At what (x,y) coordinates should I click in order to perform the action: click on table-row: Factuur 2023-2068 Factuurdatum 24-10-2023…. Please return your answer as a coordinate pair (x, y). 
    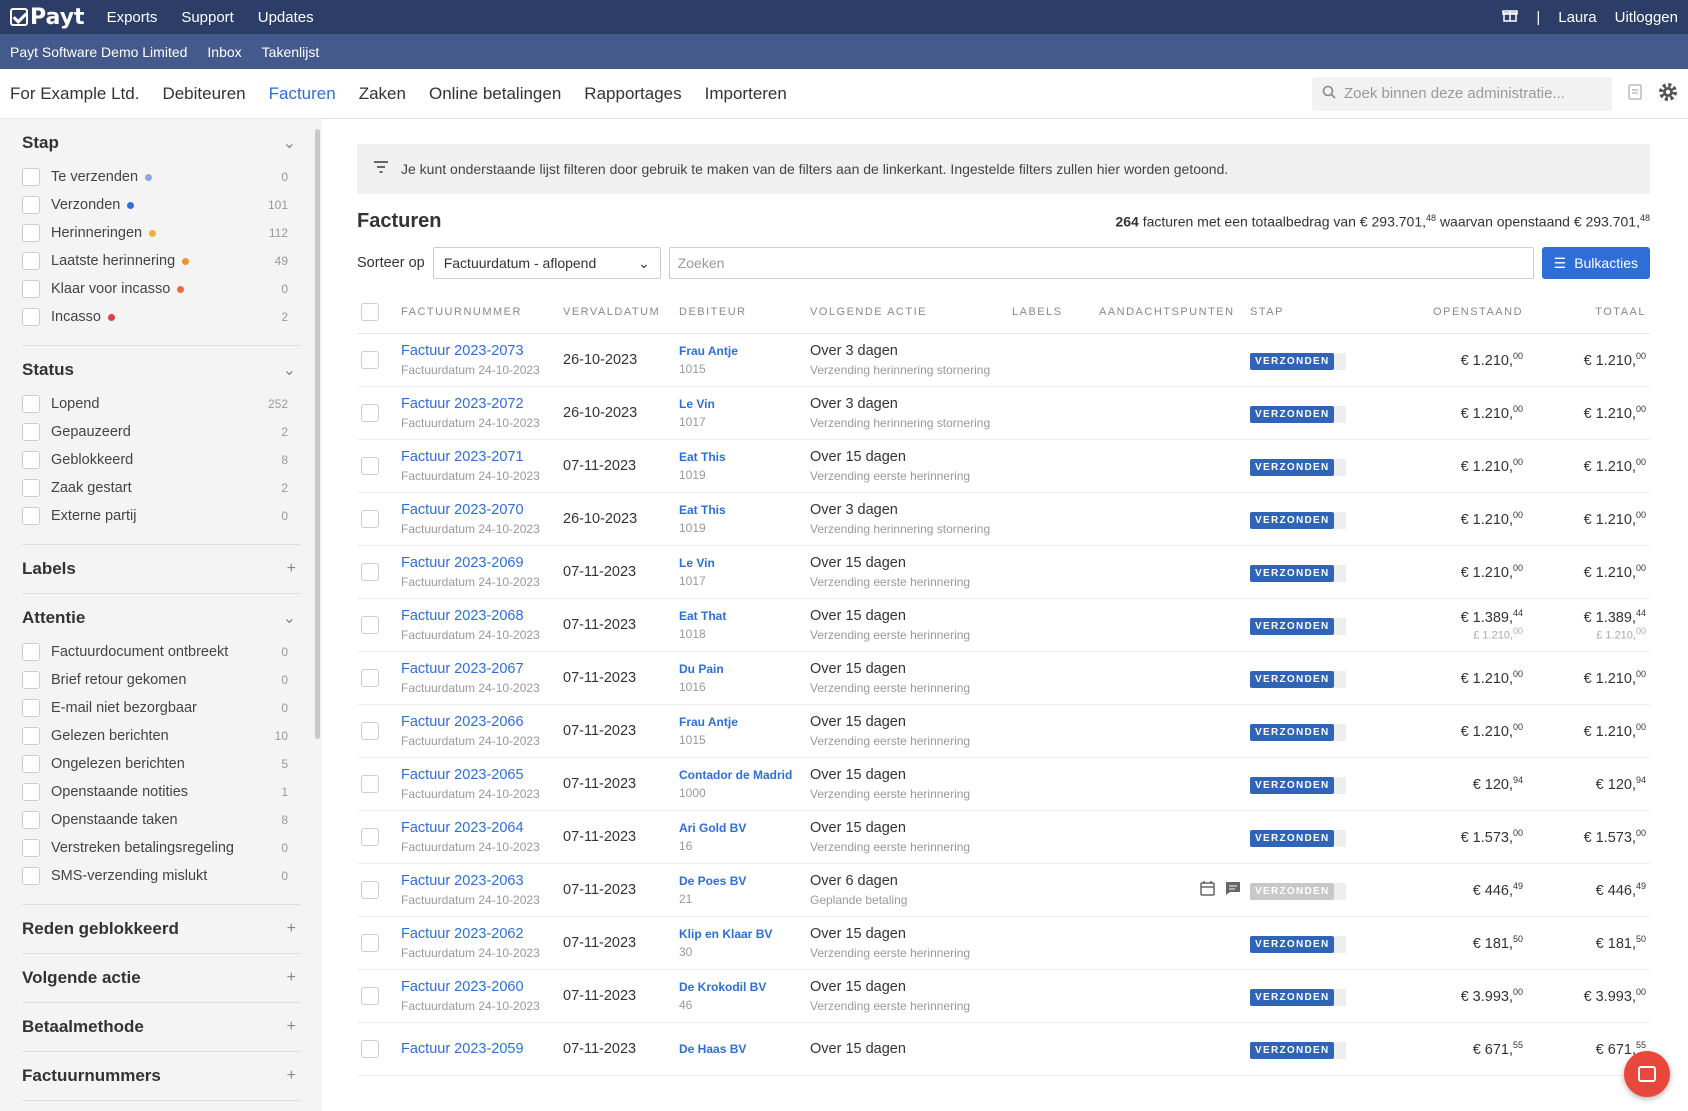
    Looking at the image, I should click on (1003, 625).